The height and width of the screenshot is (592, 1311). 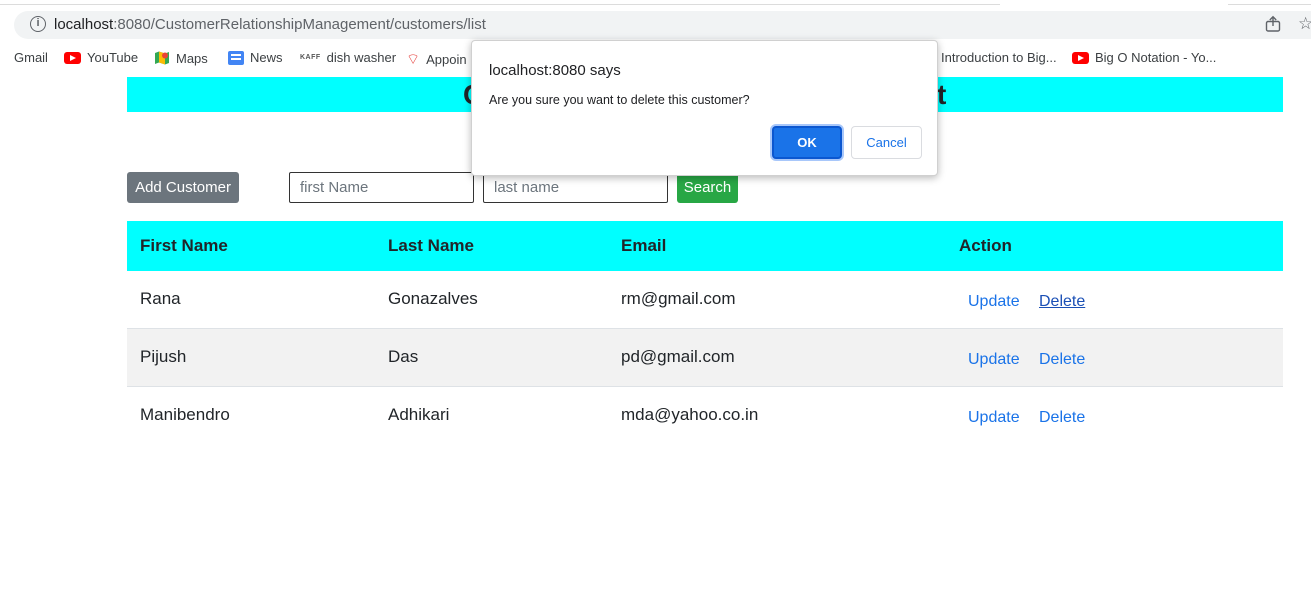 I want to click on bookmark-news: News, so click(x=255, y=57).